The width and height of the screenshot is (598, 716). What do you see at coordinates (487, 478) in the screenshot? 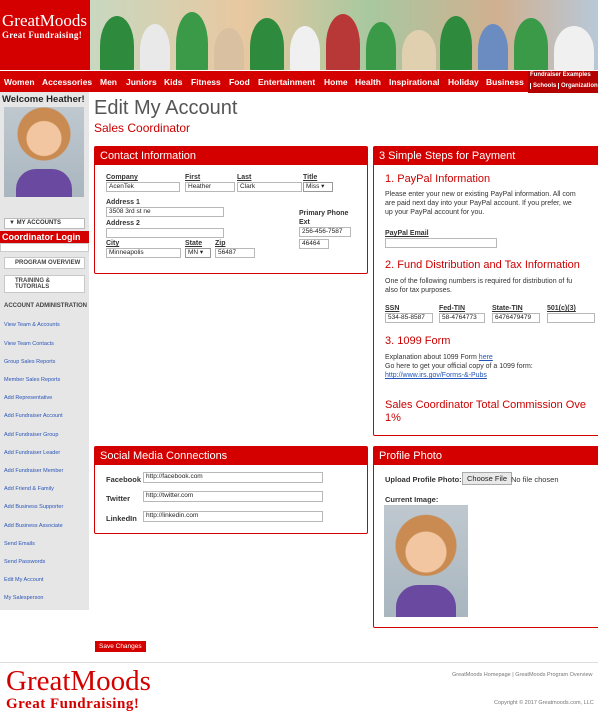
I see `choose-file-button: Choose File` at bounding box center [487, 478].